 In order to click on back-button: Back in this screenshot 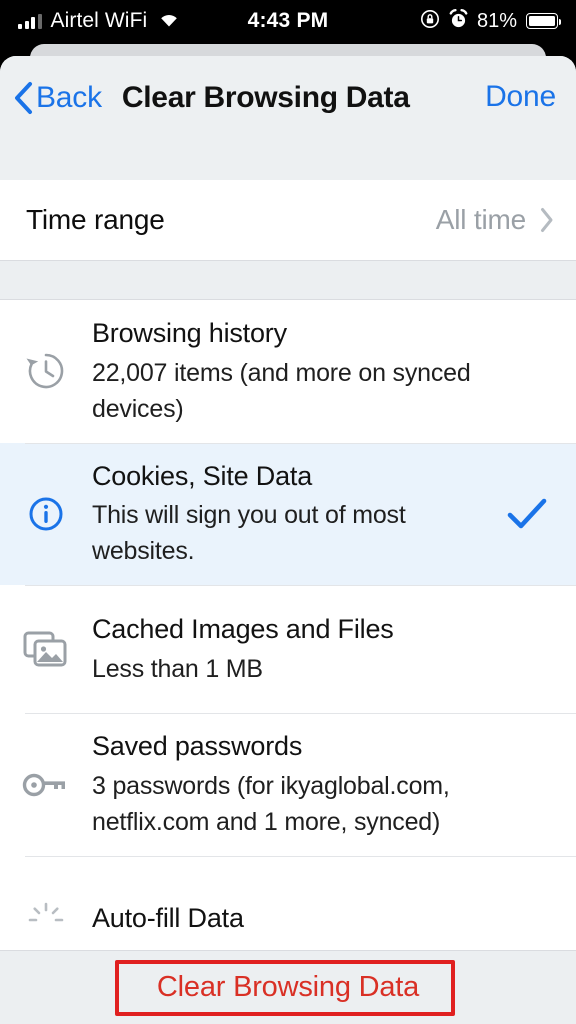, I will do `click(51, 98)`.